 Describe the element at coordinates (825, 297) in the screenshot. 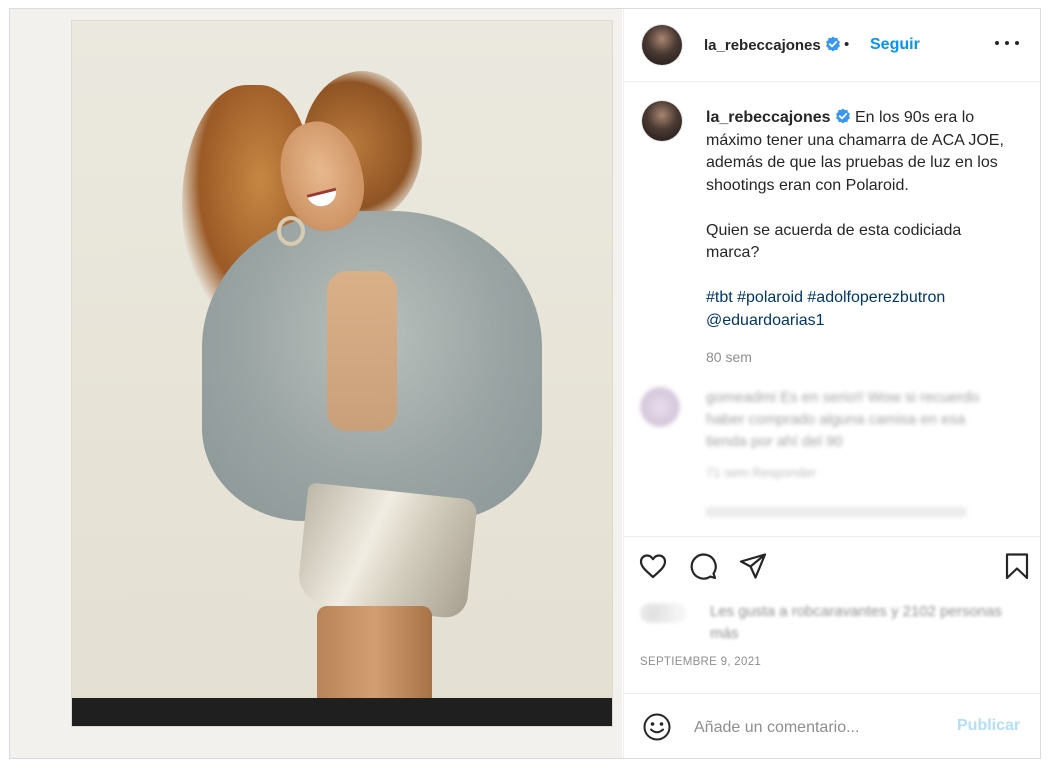

I see `caption-hashtags: #tbt #polaroid #adolfoperezbutron` at that location.